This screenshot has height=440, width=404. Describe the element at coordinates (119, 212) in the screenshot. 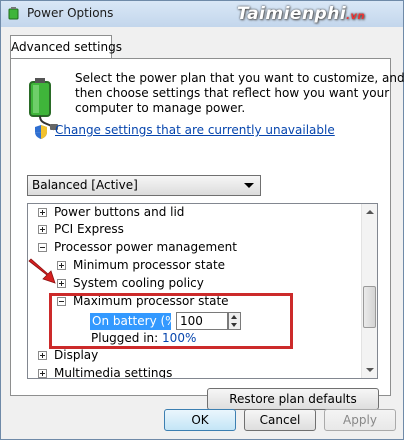

I see `tree-item-label: Power buttons and lid` at that location.